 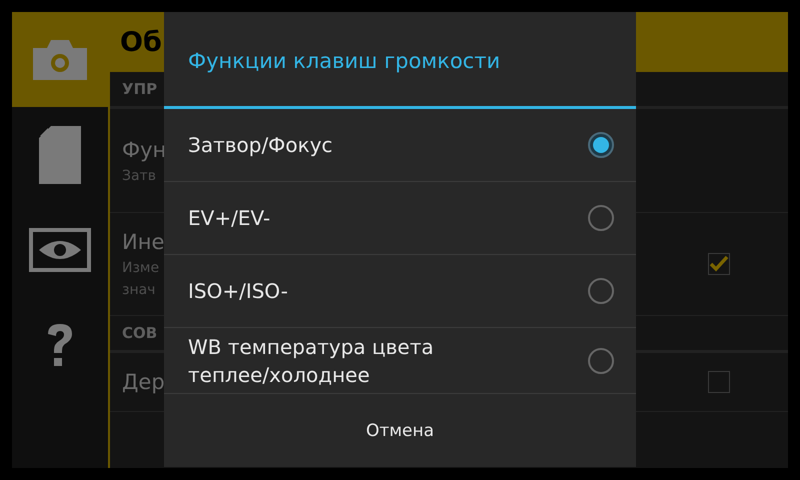 I want to click on help-icon, so click(x=60, y=345).